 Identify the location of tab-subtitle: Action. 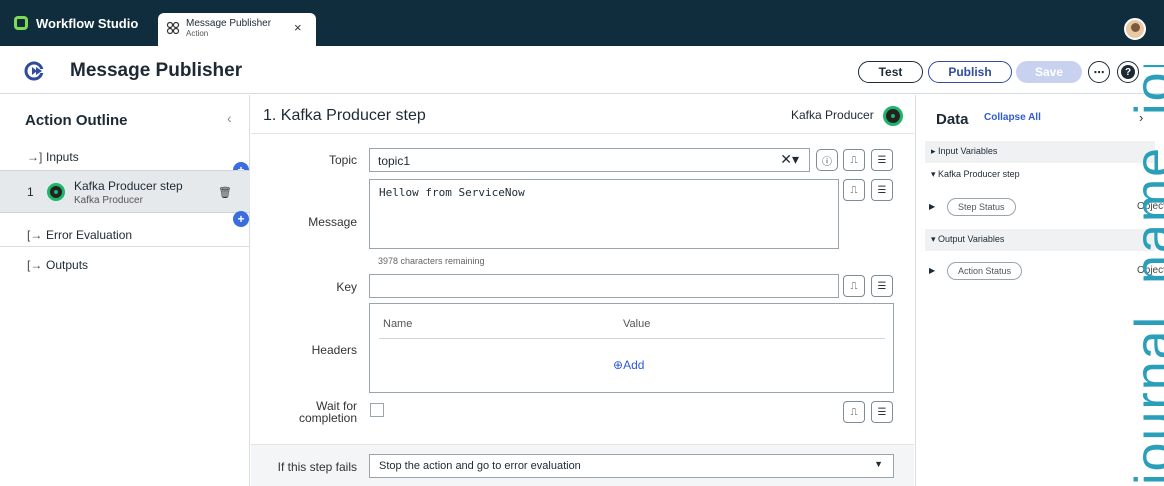
(197, 33).